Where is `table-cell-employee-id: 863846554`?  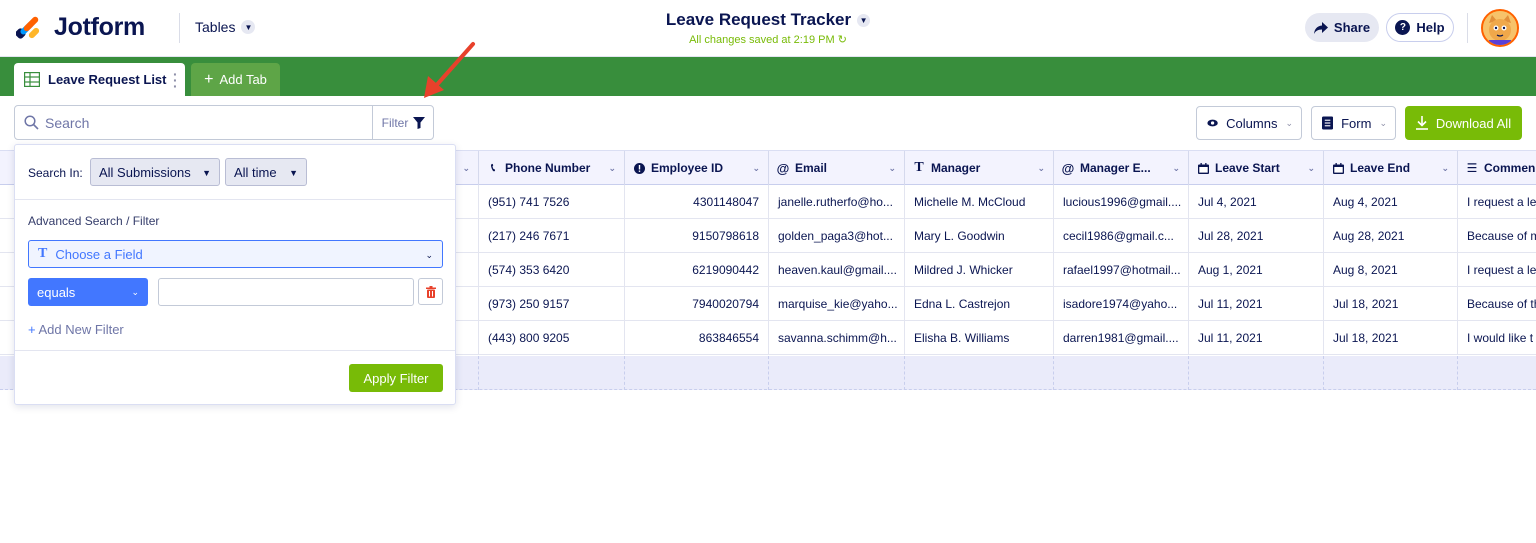
table-cell-employee-id: 863846554 is located at coordinates (697, 338).